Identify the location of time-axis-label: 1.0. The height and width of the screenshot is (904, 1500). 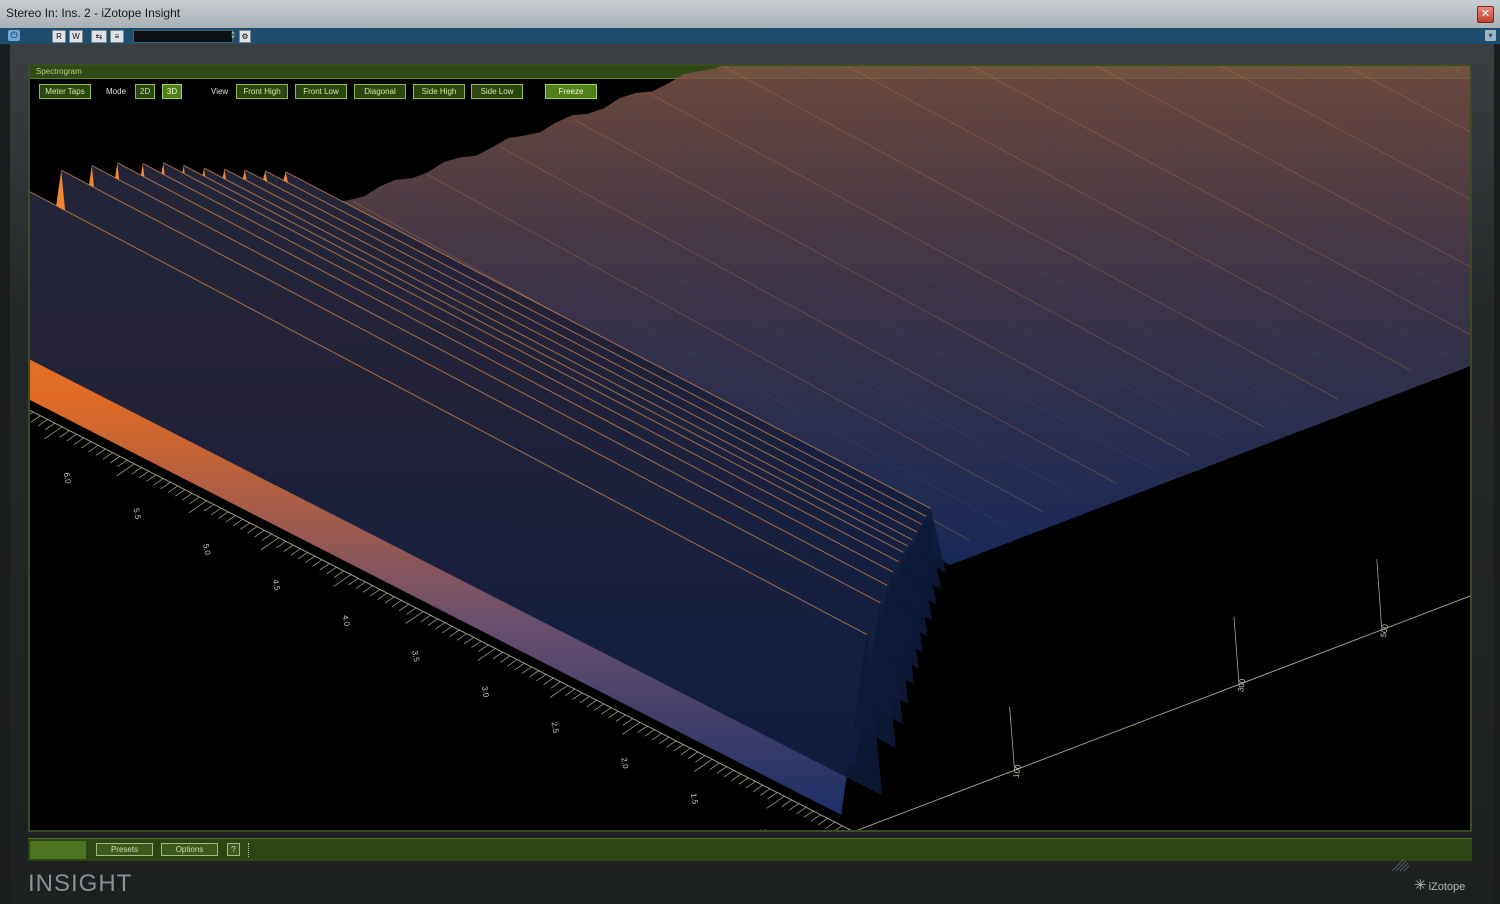
(764, 829).